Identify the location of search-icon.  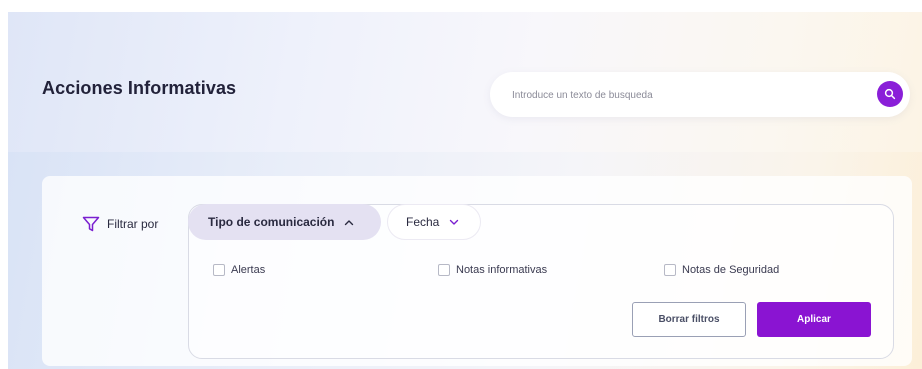
(890, 94).